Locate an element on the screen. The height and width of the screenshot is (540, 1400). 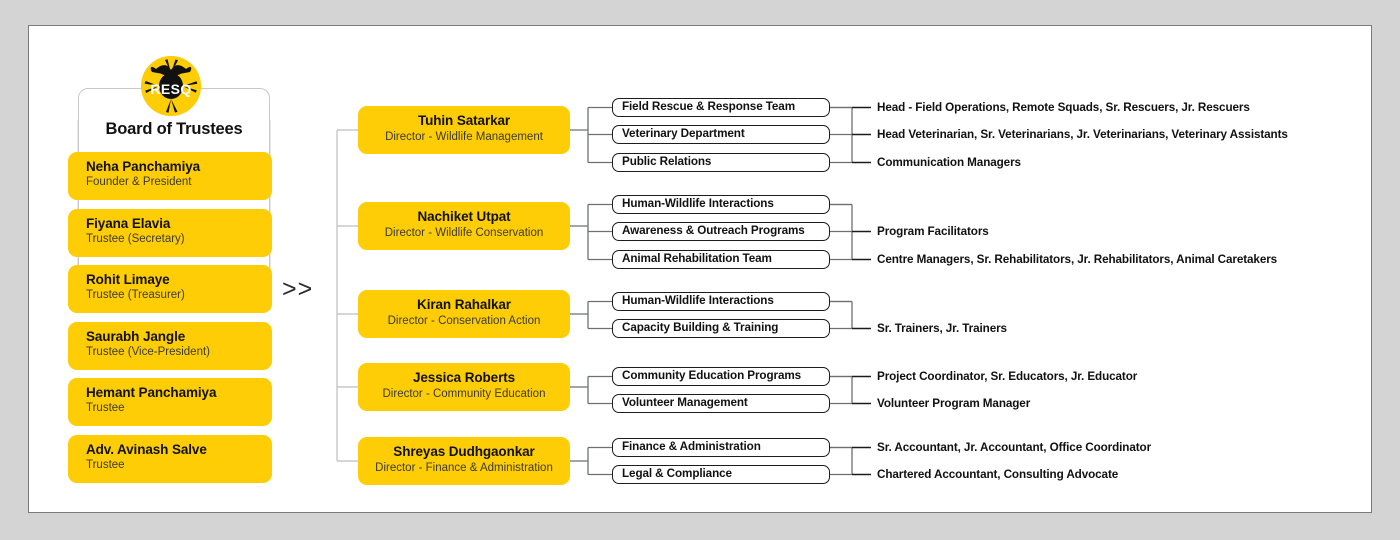
department-card: Community Education Programs is located at coordinates (721, 376).